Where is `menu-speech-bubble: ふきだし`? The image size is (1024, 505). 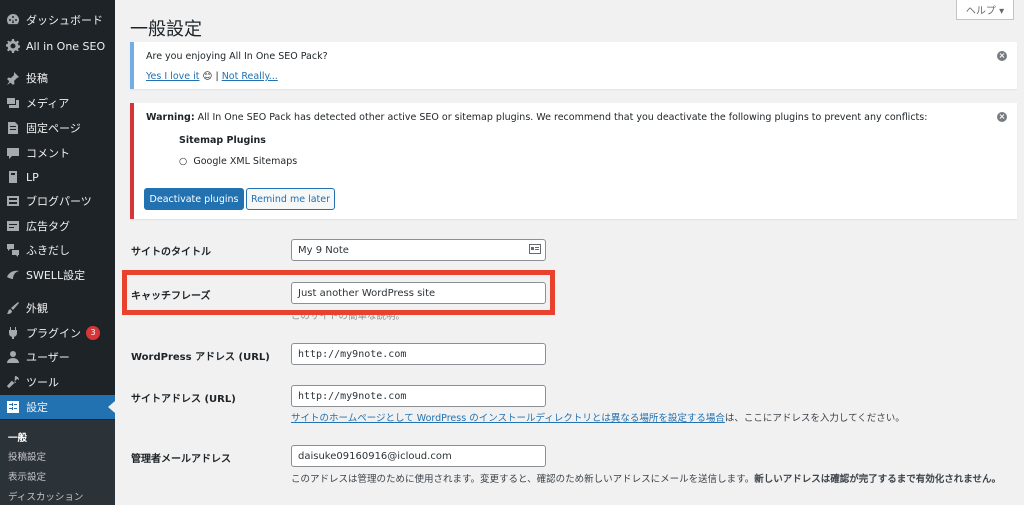
menu-speech-bubble: ふきだし is located at coordinates (57, 250).